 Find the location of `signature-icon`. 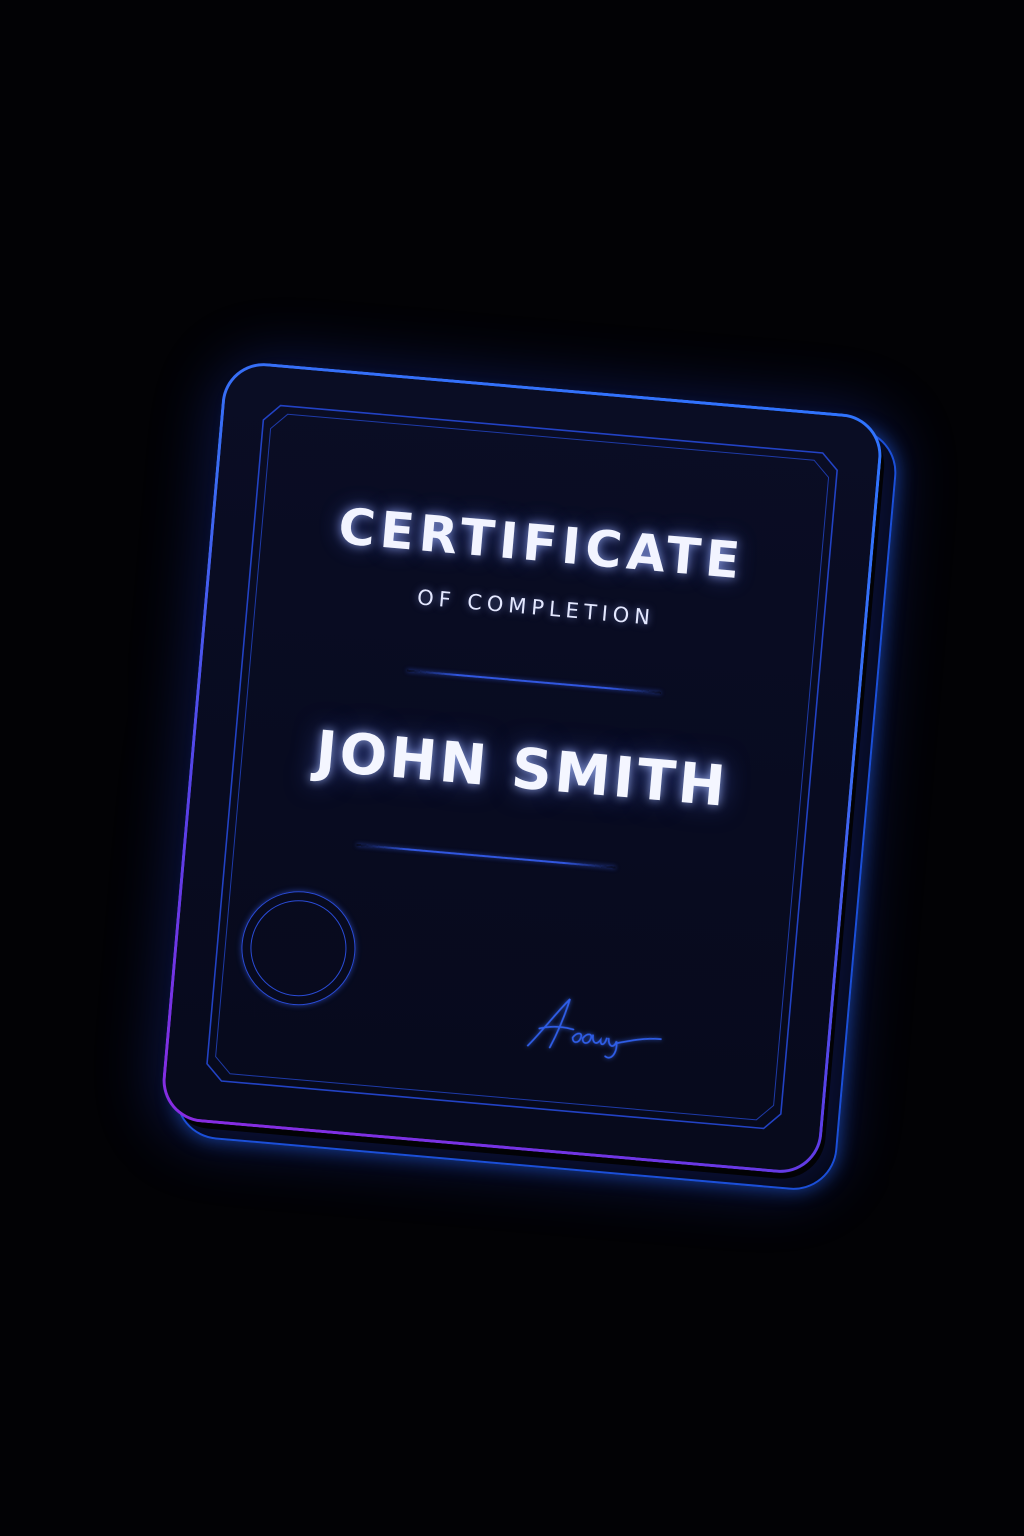

signature-icon is located at coordinates (597, 1028).